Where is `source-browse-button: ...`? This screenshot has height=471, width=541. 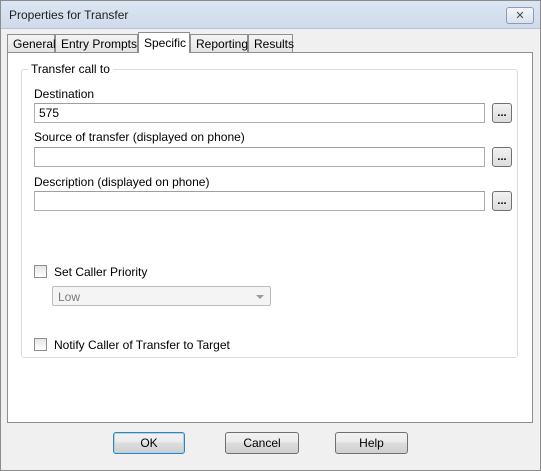
source-browse-button: ... is located at coordinates (502, 157).